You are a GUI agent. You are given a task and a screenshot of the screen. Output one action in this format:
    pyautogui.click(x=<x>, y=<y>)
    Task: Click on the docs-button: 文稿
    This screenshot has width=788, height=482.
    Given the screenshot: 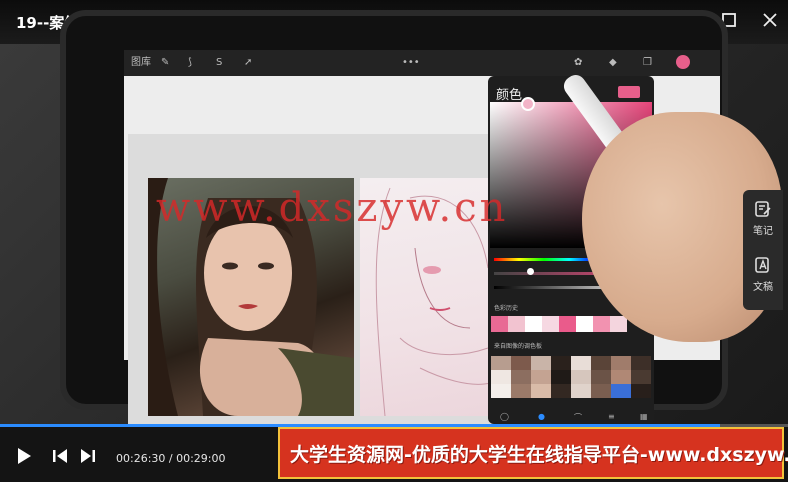 What is the action you would take?
    pyautogui.click(x=763, y=274)
    